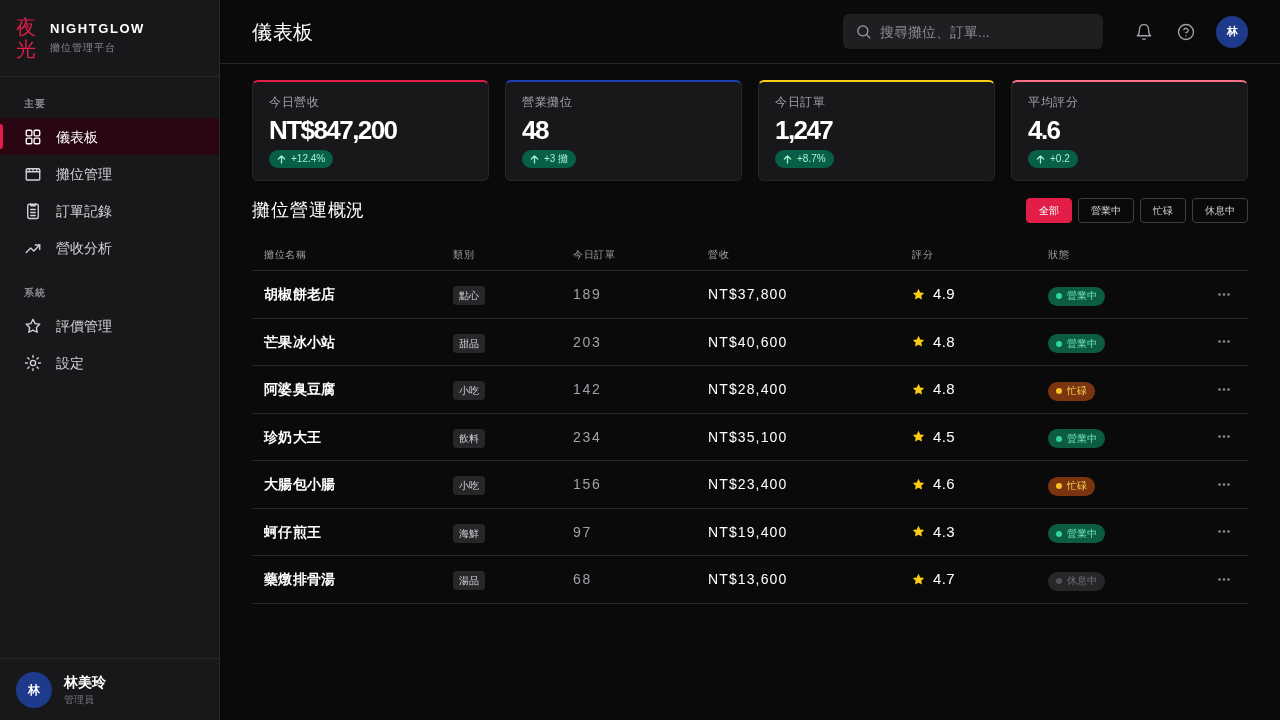 This screenshot has width=1280, height=720. What do you see at coordinates (85, 682) in the screenshot?
I see `user-name: 林美玲` at bounding box center [85, 682].